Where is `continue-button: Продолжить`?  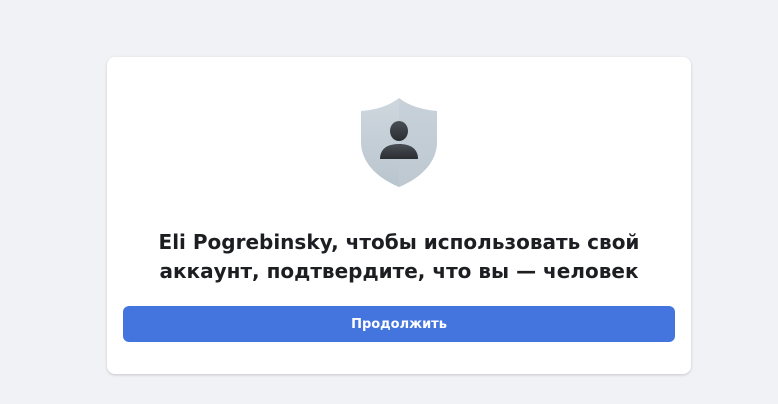 continue-button: Продолжить is located at coordinates (399, 324).